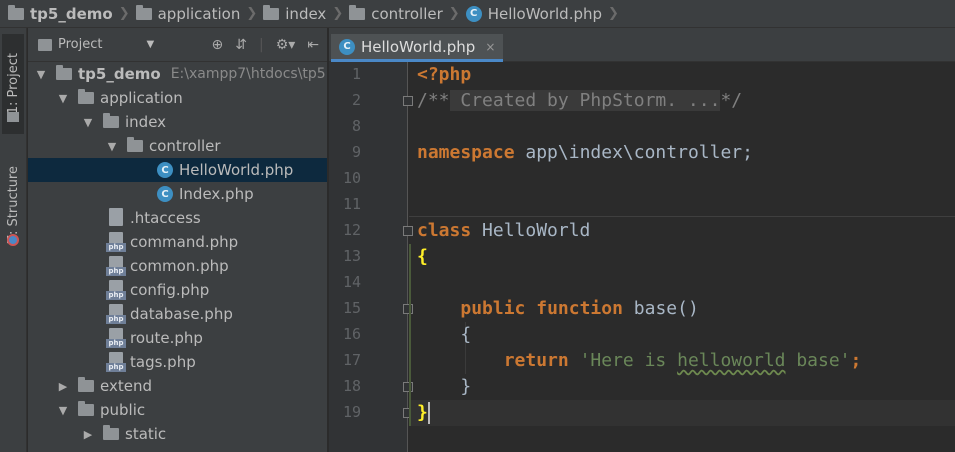 This screenshot has width=955, height=452. Describe the element at coordinates (218, 45) in the screenshot. I see `locate-file-icon: ⊕` at that location.